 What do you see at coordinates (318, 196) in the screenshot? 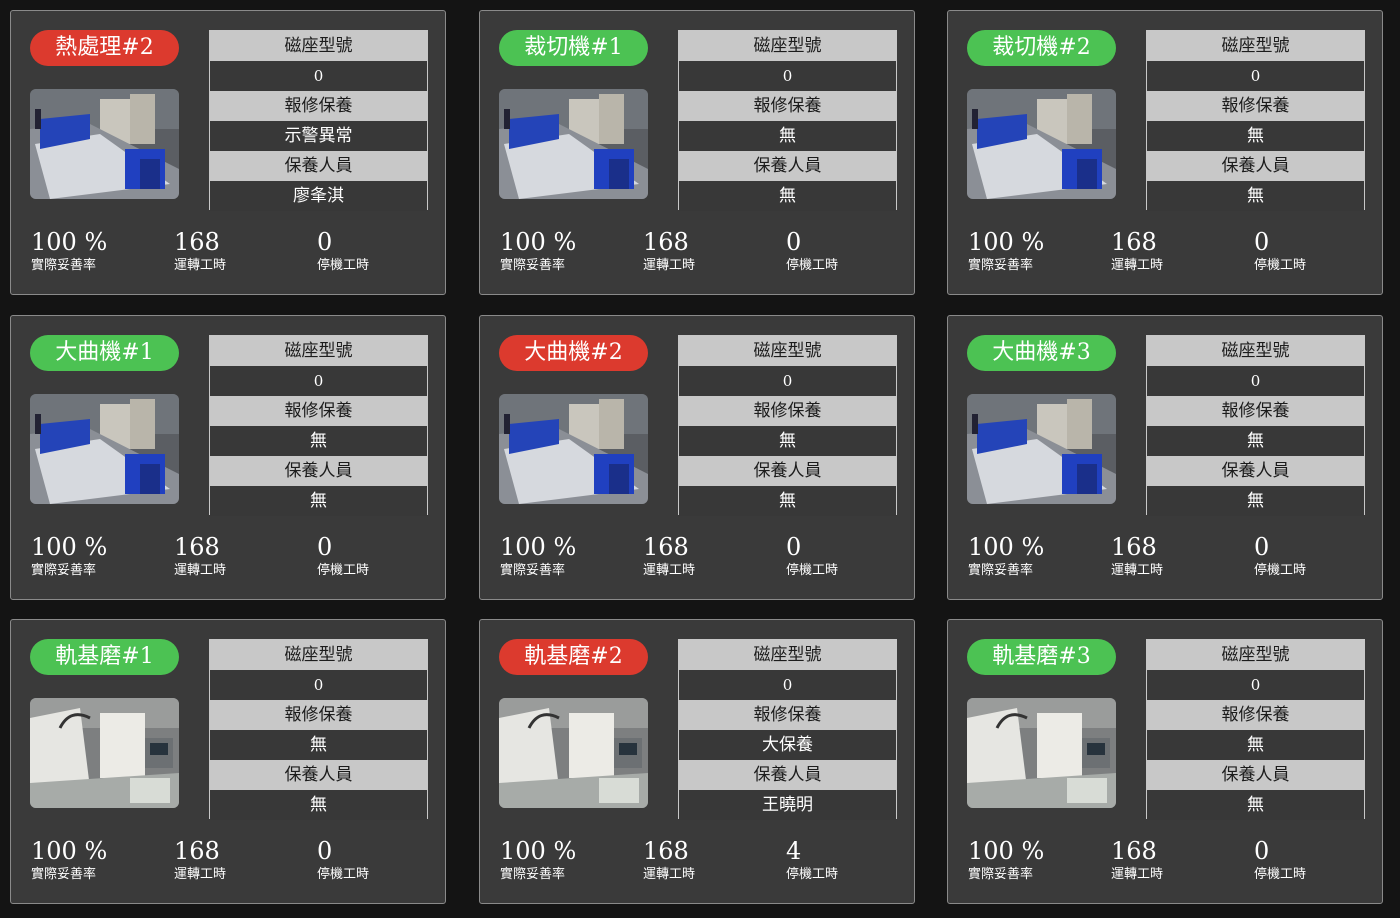
I see `maintenance-staff-value: 廖夆淇` at bounding box center [318, 196].